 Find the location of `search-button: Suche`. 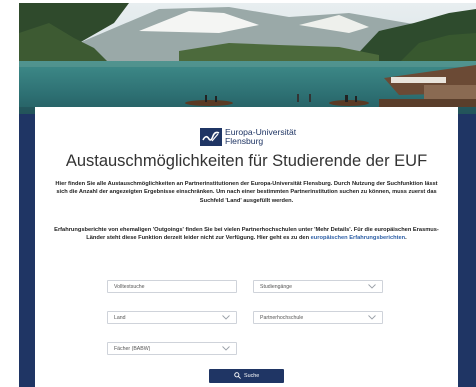

search-button: Suche is located at coordinates (246, 376).